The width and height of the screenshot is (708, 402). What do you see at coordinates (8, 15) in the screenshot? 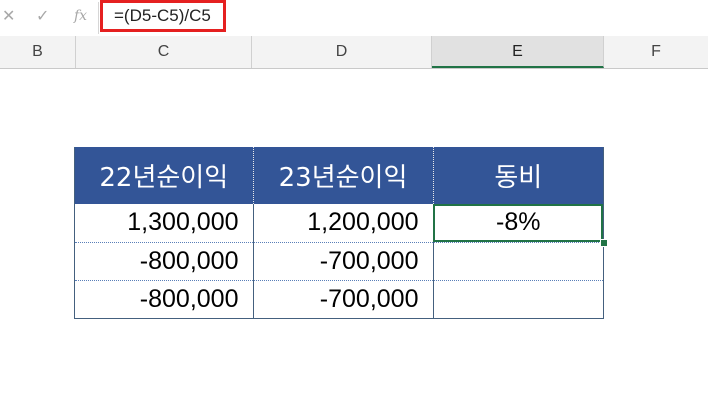
I see `close-icon: ✕` at bounding box center [8, 15].